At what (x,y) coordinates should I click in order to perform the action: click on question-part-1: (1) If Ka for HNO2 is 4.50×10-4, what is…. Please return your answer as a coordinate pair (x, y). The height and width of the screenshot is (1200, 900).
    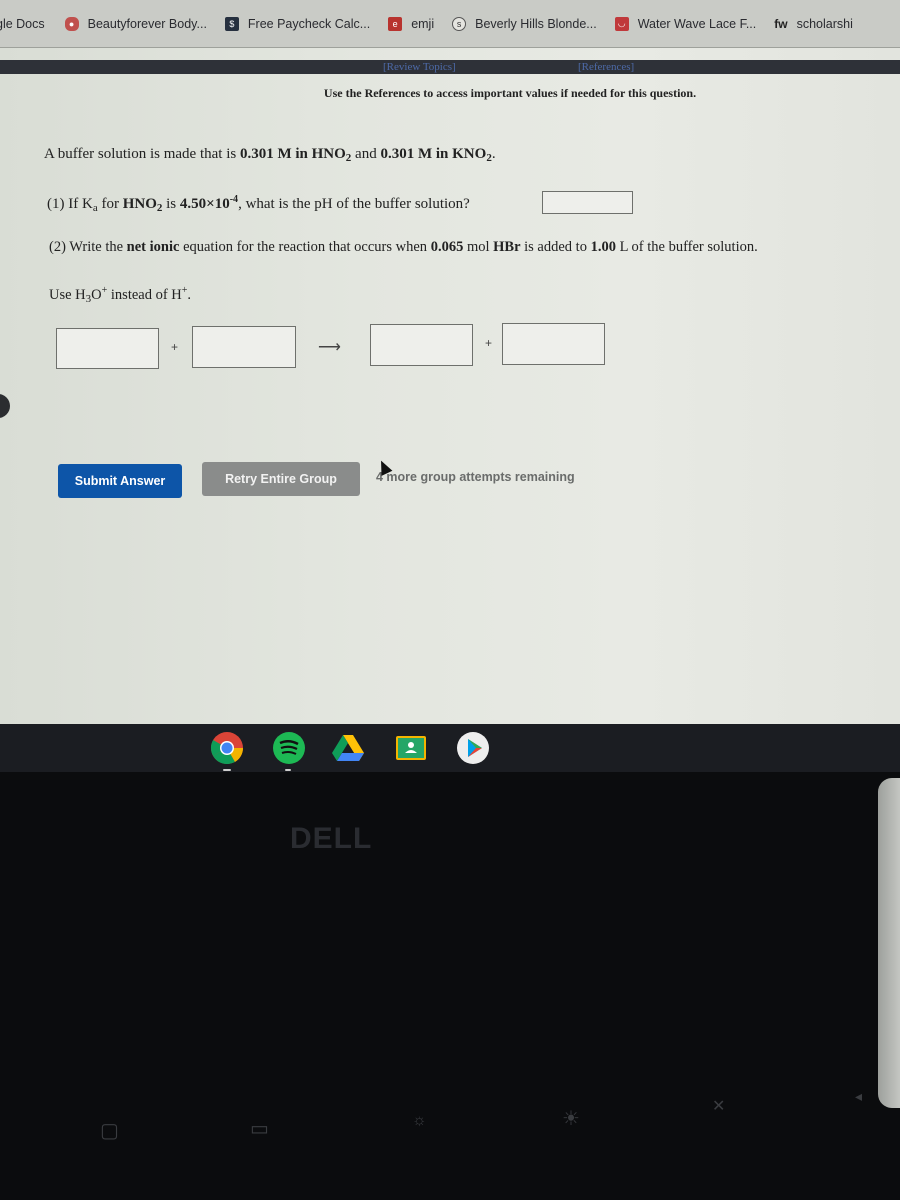
    Looking at the image, I should click on (258, 204).